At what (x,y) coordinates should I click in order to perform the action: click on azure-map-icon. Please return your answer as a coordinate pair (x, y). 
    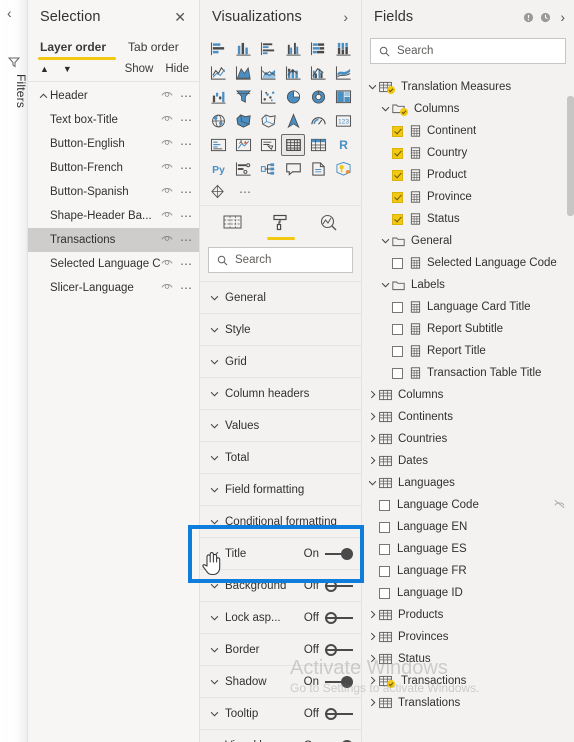
    Looking at the image, I should click on (293, 121).